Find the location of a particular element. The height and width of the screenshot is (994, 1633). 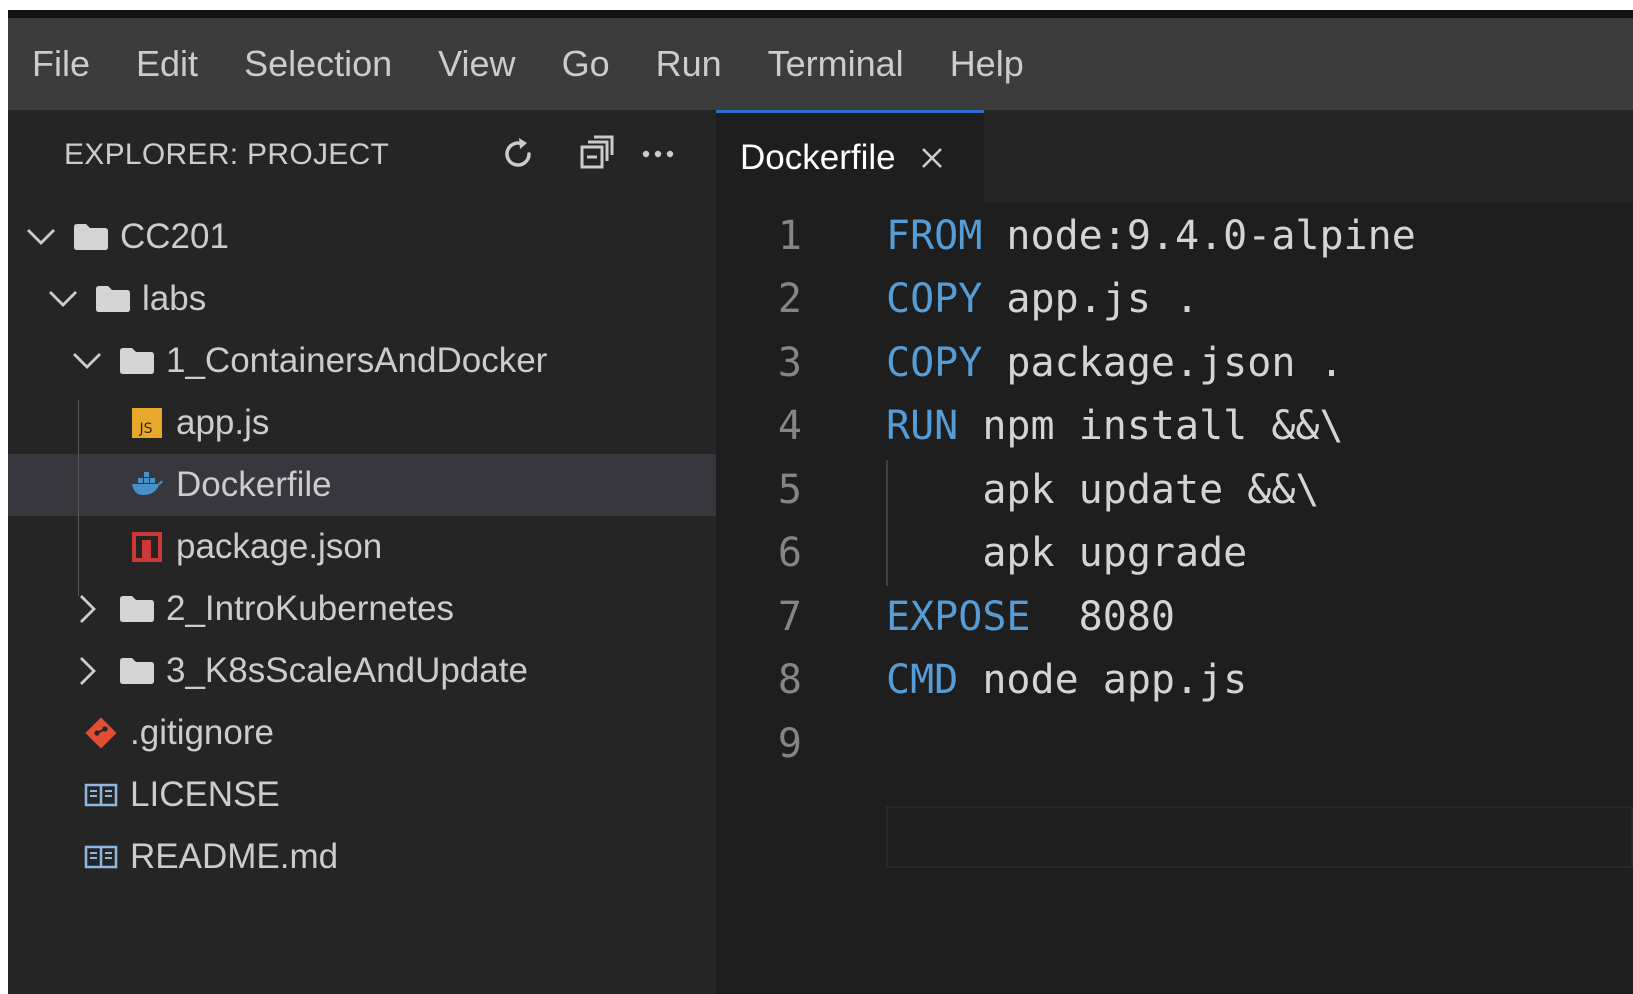

tree-file-license: LICENSE is located at coordinates (362, 795).